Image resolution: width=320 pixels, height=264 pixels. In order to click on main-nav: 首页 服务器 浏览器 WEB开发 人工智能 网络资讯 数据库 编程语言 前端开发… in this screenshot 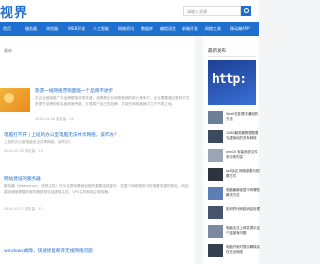, I will do `click(129, 29)`.